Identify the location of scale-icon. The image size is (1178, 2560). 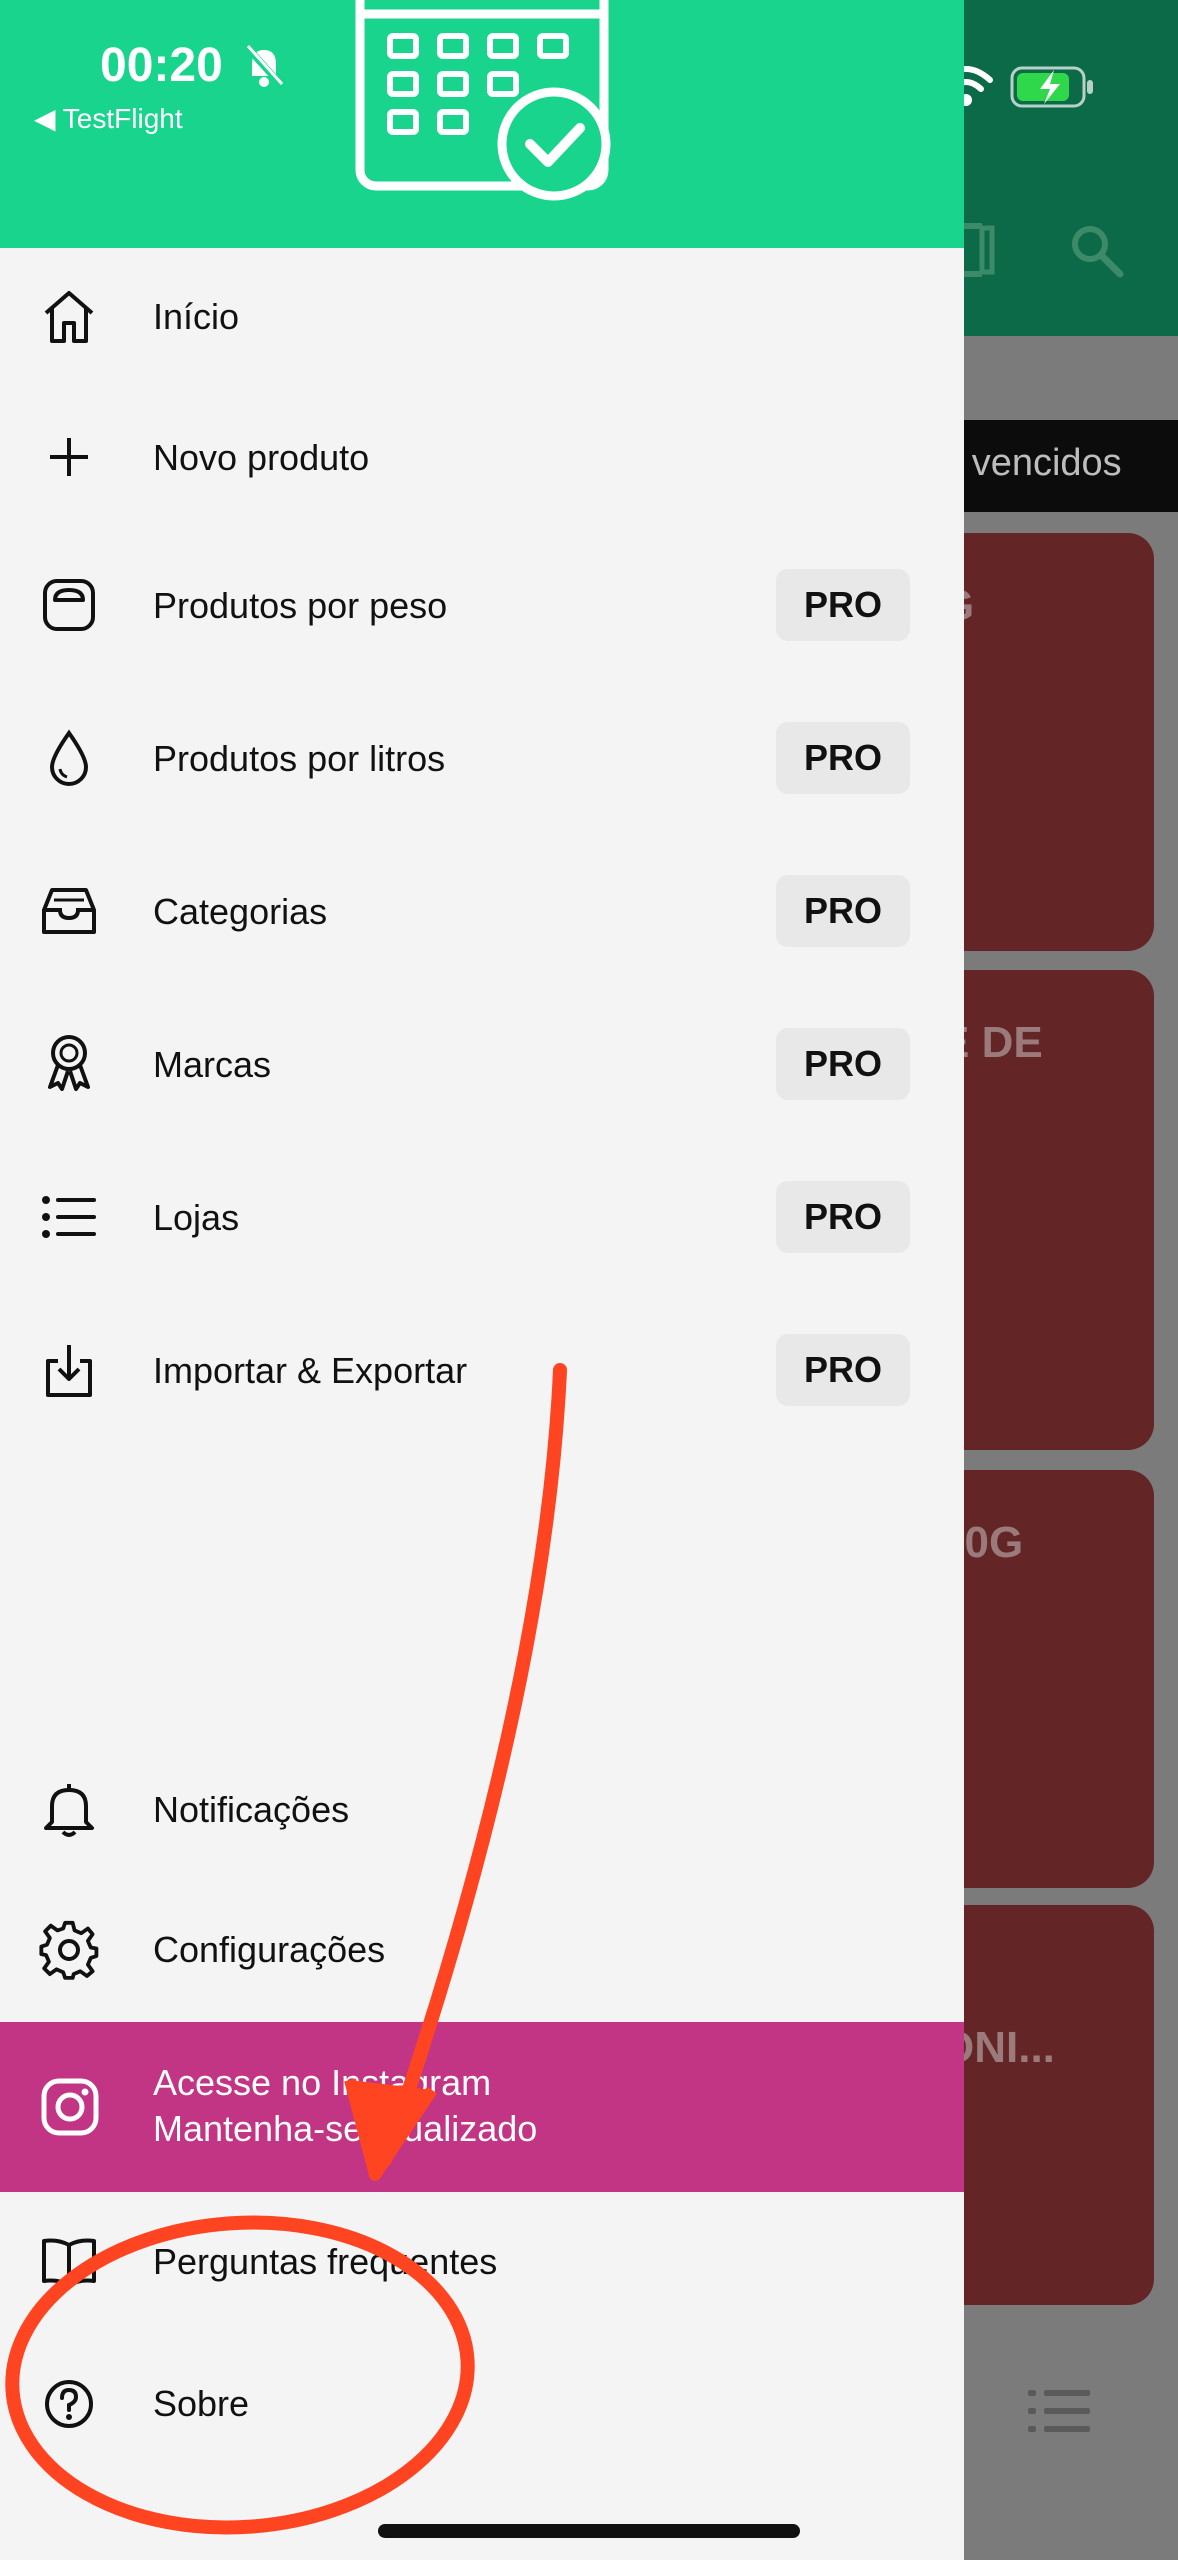
(69, 605).